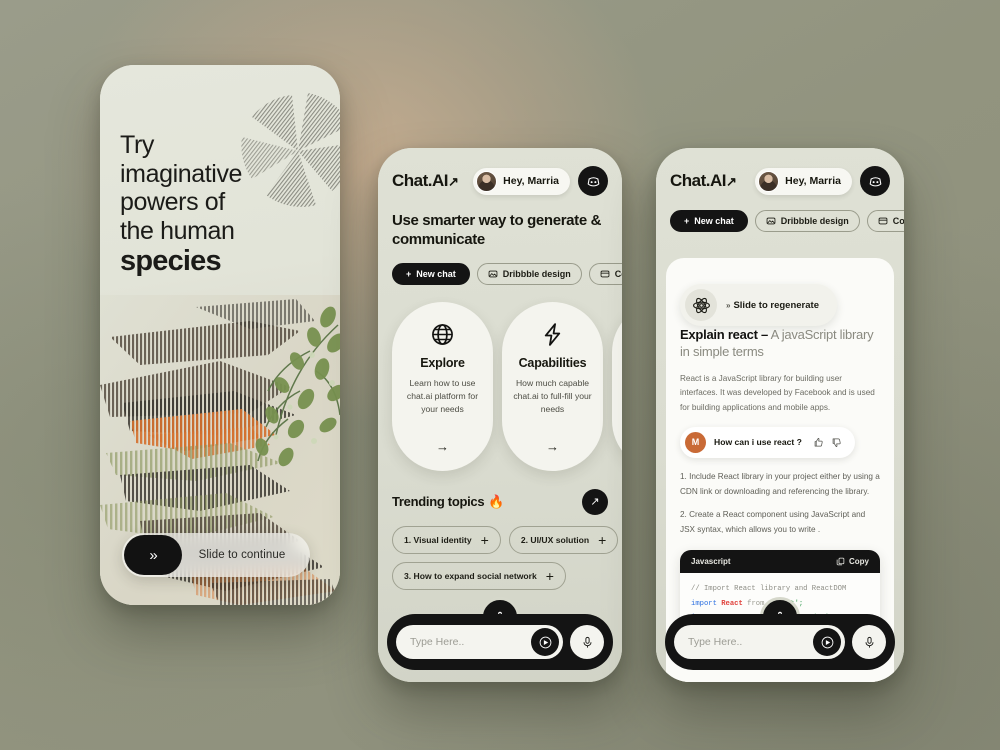 The width and height of the screenshot is (1000, 750). What do you see at coordinates (500, 501) in the screenshot?
I see `trending-header: Trending topics 🔥 ↗` at bounding box center [500, 501].